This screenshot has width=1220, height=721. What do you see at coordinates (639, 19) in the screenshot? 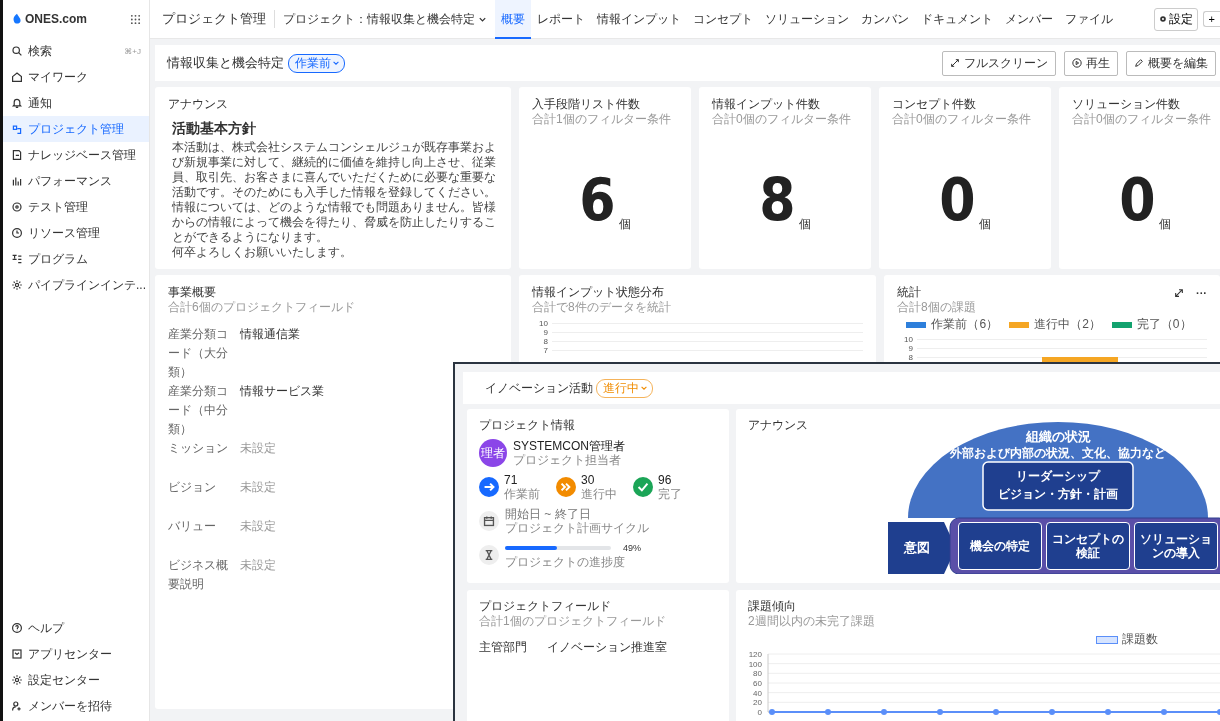
I see `tab: 情報インプット` at bounding box center [639, 19].